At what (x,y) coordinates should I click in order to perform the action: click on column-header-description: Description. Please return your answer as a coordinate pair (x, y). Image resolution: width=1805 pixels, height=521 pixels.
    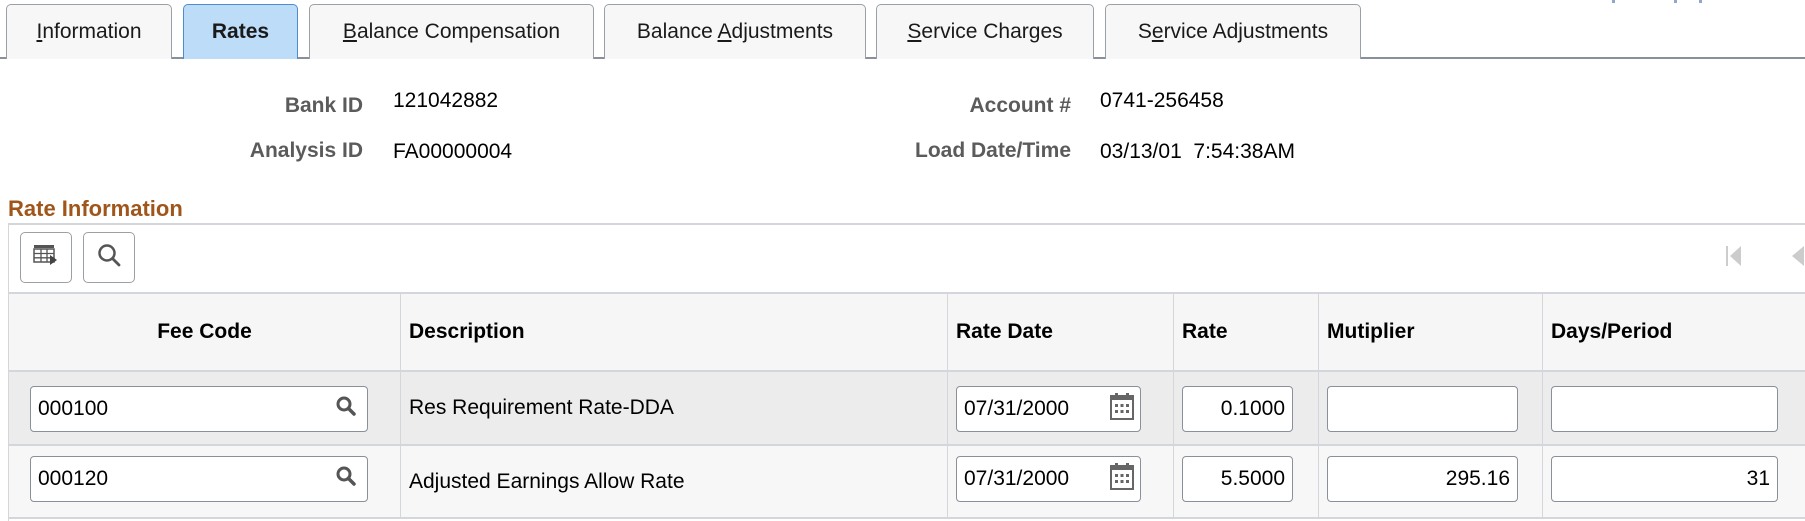
    Looking at the image, I should click on (673, 332).